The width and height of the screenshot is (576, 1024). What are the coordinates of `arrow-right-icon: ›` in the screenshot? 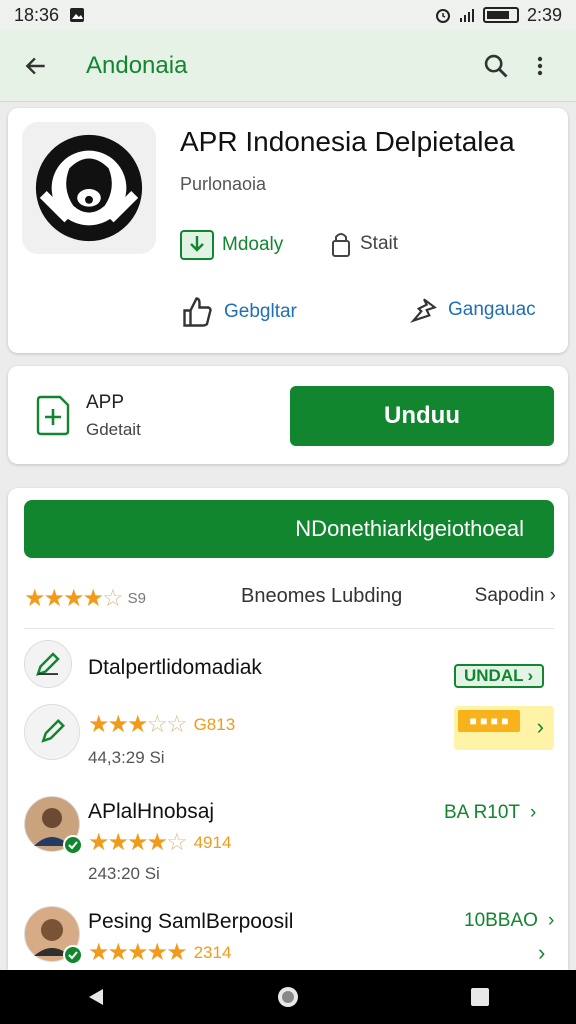 It's located at (530, 675).